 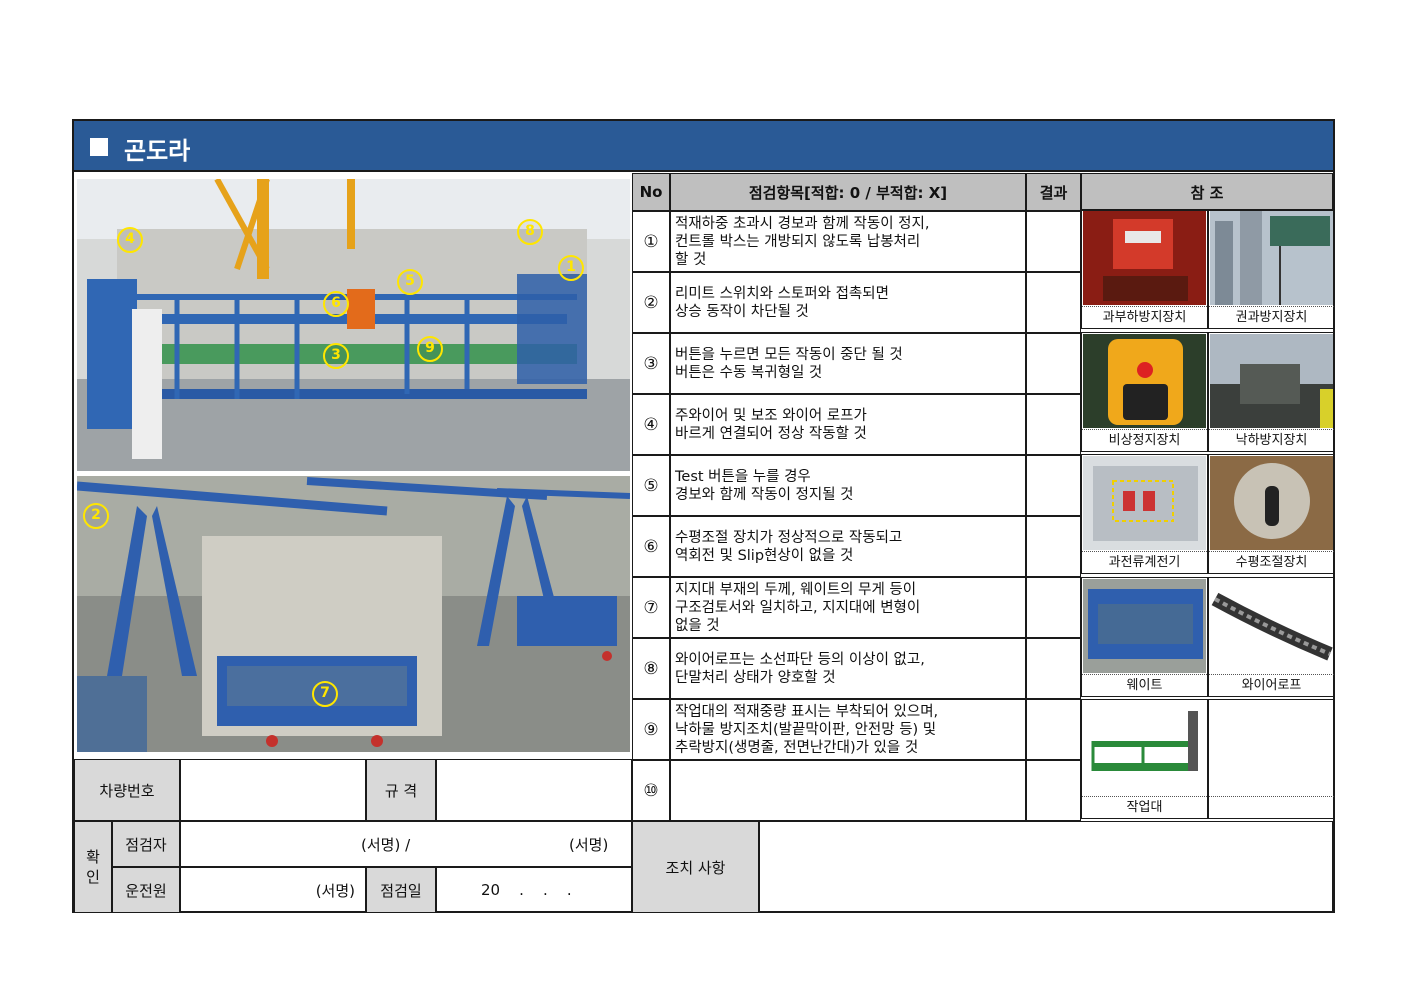 I want to click on ref-caption-2: 권과방지장치, so click(x=1271, y=317).